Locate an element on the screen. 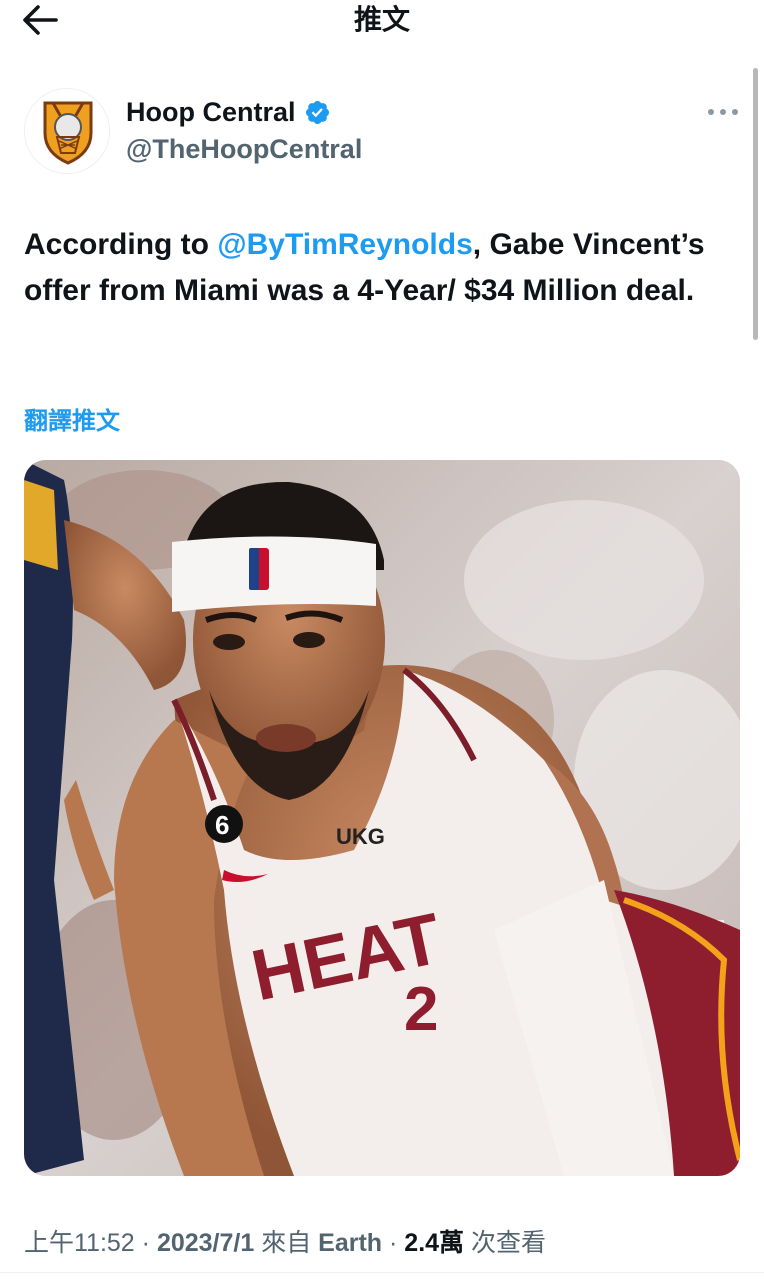 The width and height of the screenshot is (764, 1280). translate-tweet-link: 翻譯推文 is located at coordinates (72, 422).